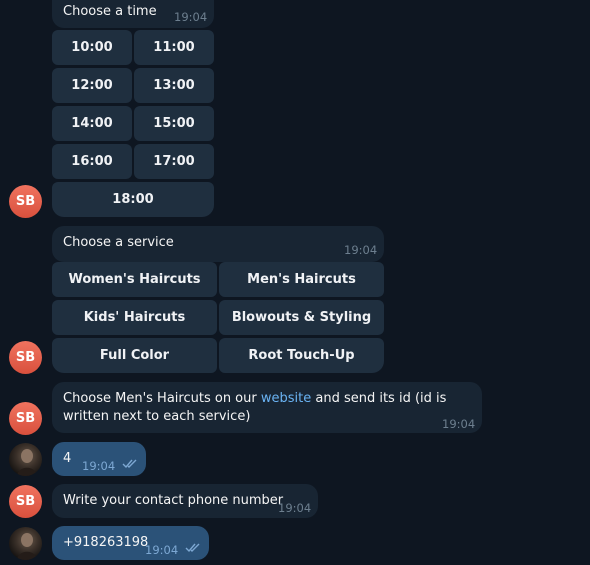 The width and height of the screenshot is (590, 565). I want to click on service-root-touch-up: Root Touch-Up, so click(301, 355).